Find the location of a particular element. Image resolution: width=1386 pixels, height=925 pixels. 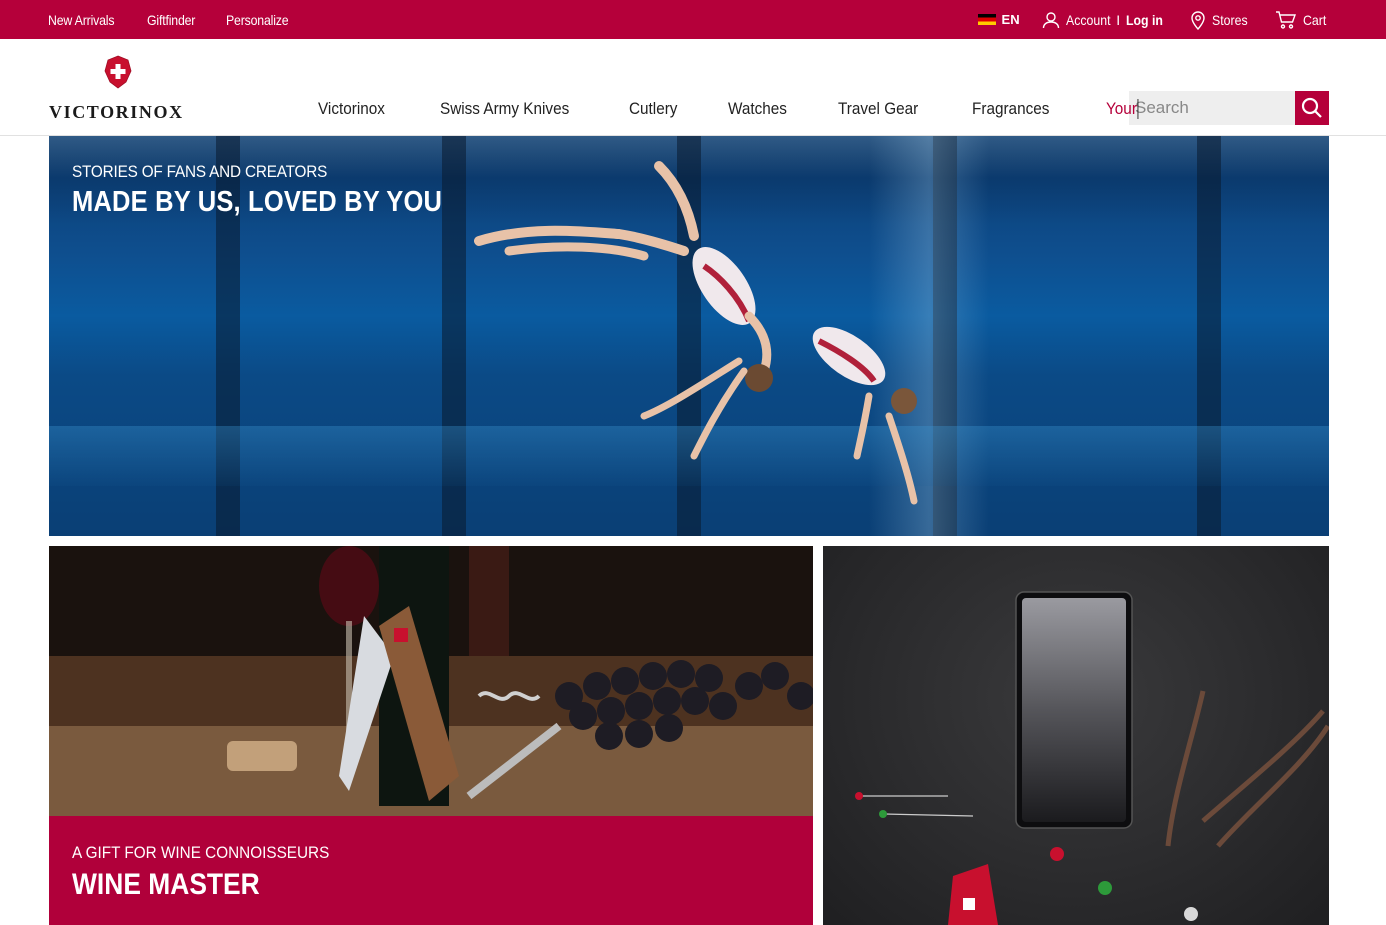

accessories-image is located at coordinates (1092, 758).